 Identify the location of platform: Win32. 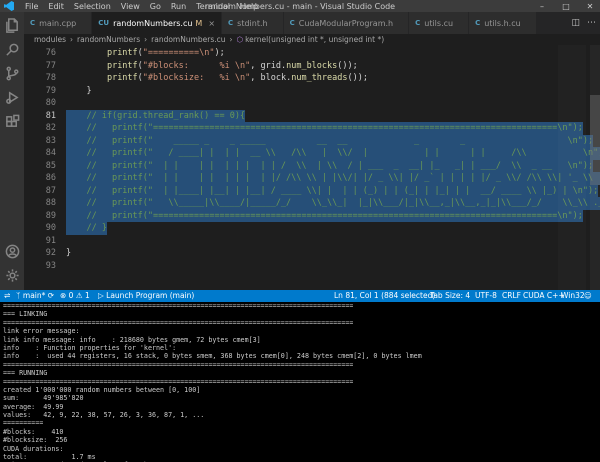
(573, 296).